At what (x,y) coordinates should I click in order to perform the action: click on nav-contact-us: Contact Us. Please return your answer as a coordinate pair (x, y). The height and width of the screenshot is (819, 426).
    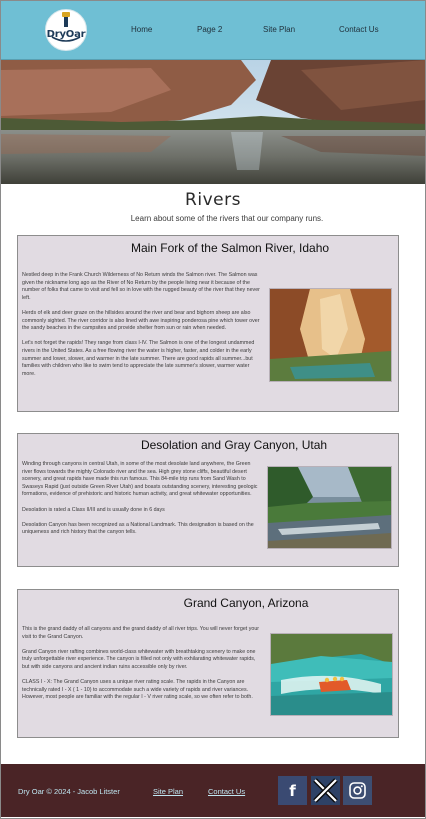
    Looking at the image, I should click on (359, 29).